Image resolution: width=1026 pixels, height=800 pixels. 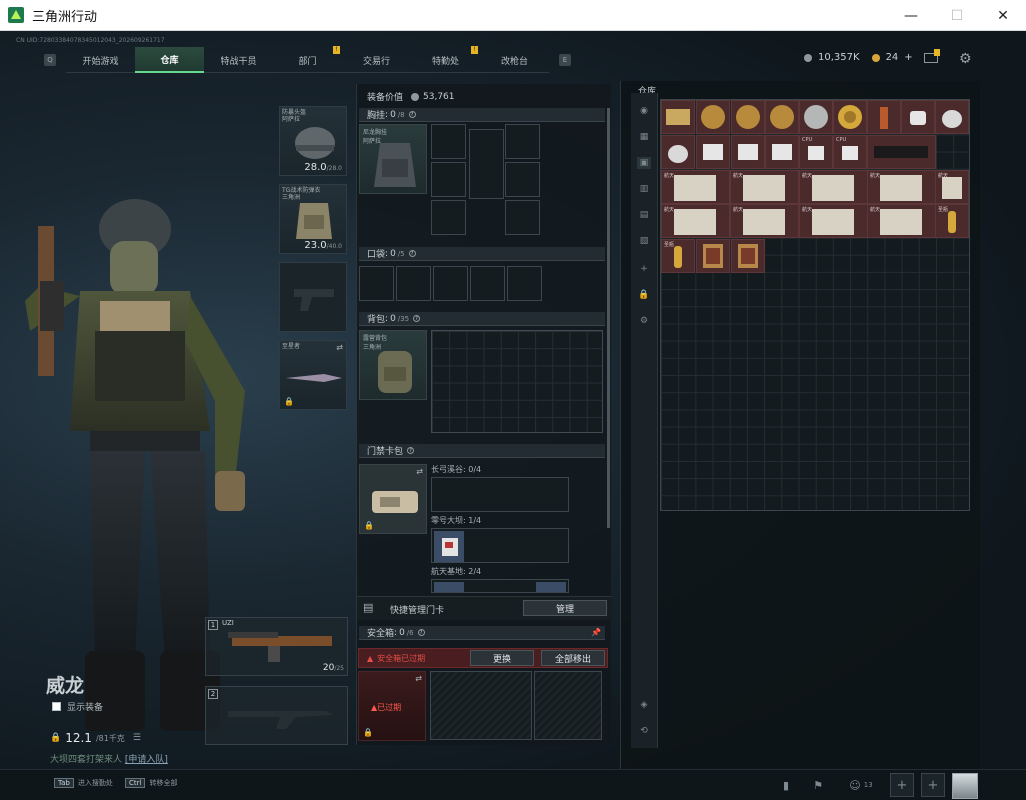 What do you see at coordinates (911, 15) in the screenshot?
I see `minimize-button: —` at bounding box center [911, 15].